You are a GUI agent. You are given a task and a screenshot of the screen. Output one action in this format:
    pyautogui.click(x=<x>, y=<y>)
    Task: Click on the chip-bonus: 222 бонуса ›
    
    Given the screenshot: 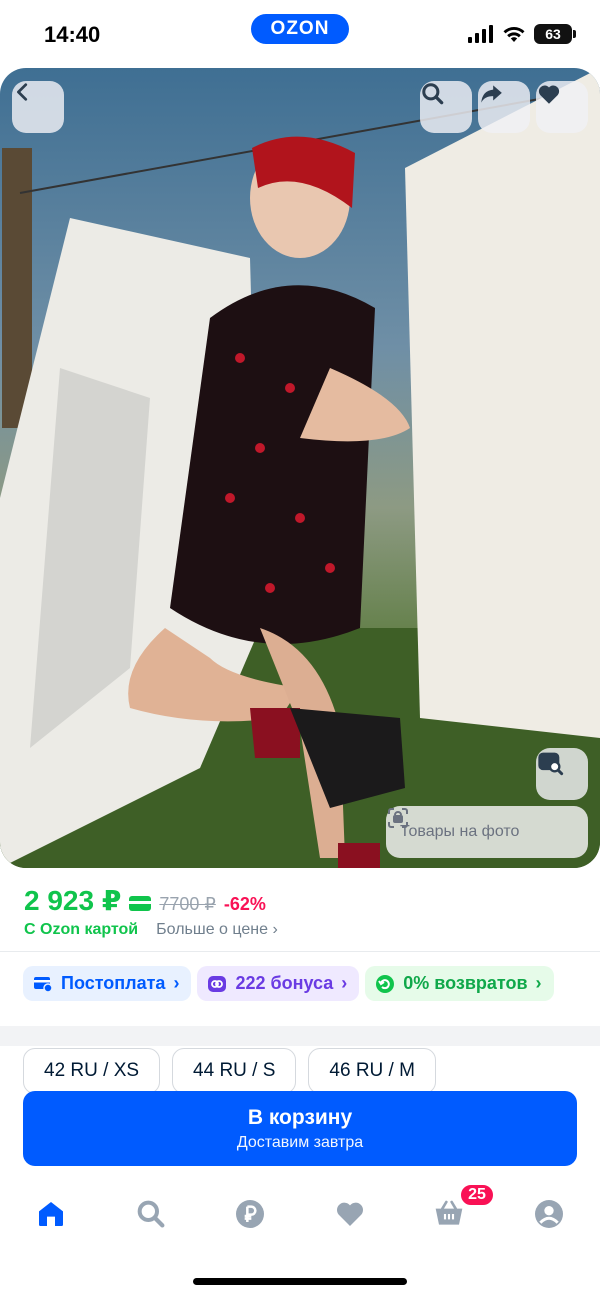 What is the action you would take?
    pyautogui.click(x=278, y=983)
    